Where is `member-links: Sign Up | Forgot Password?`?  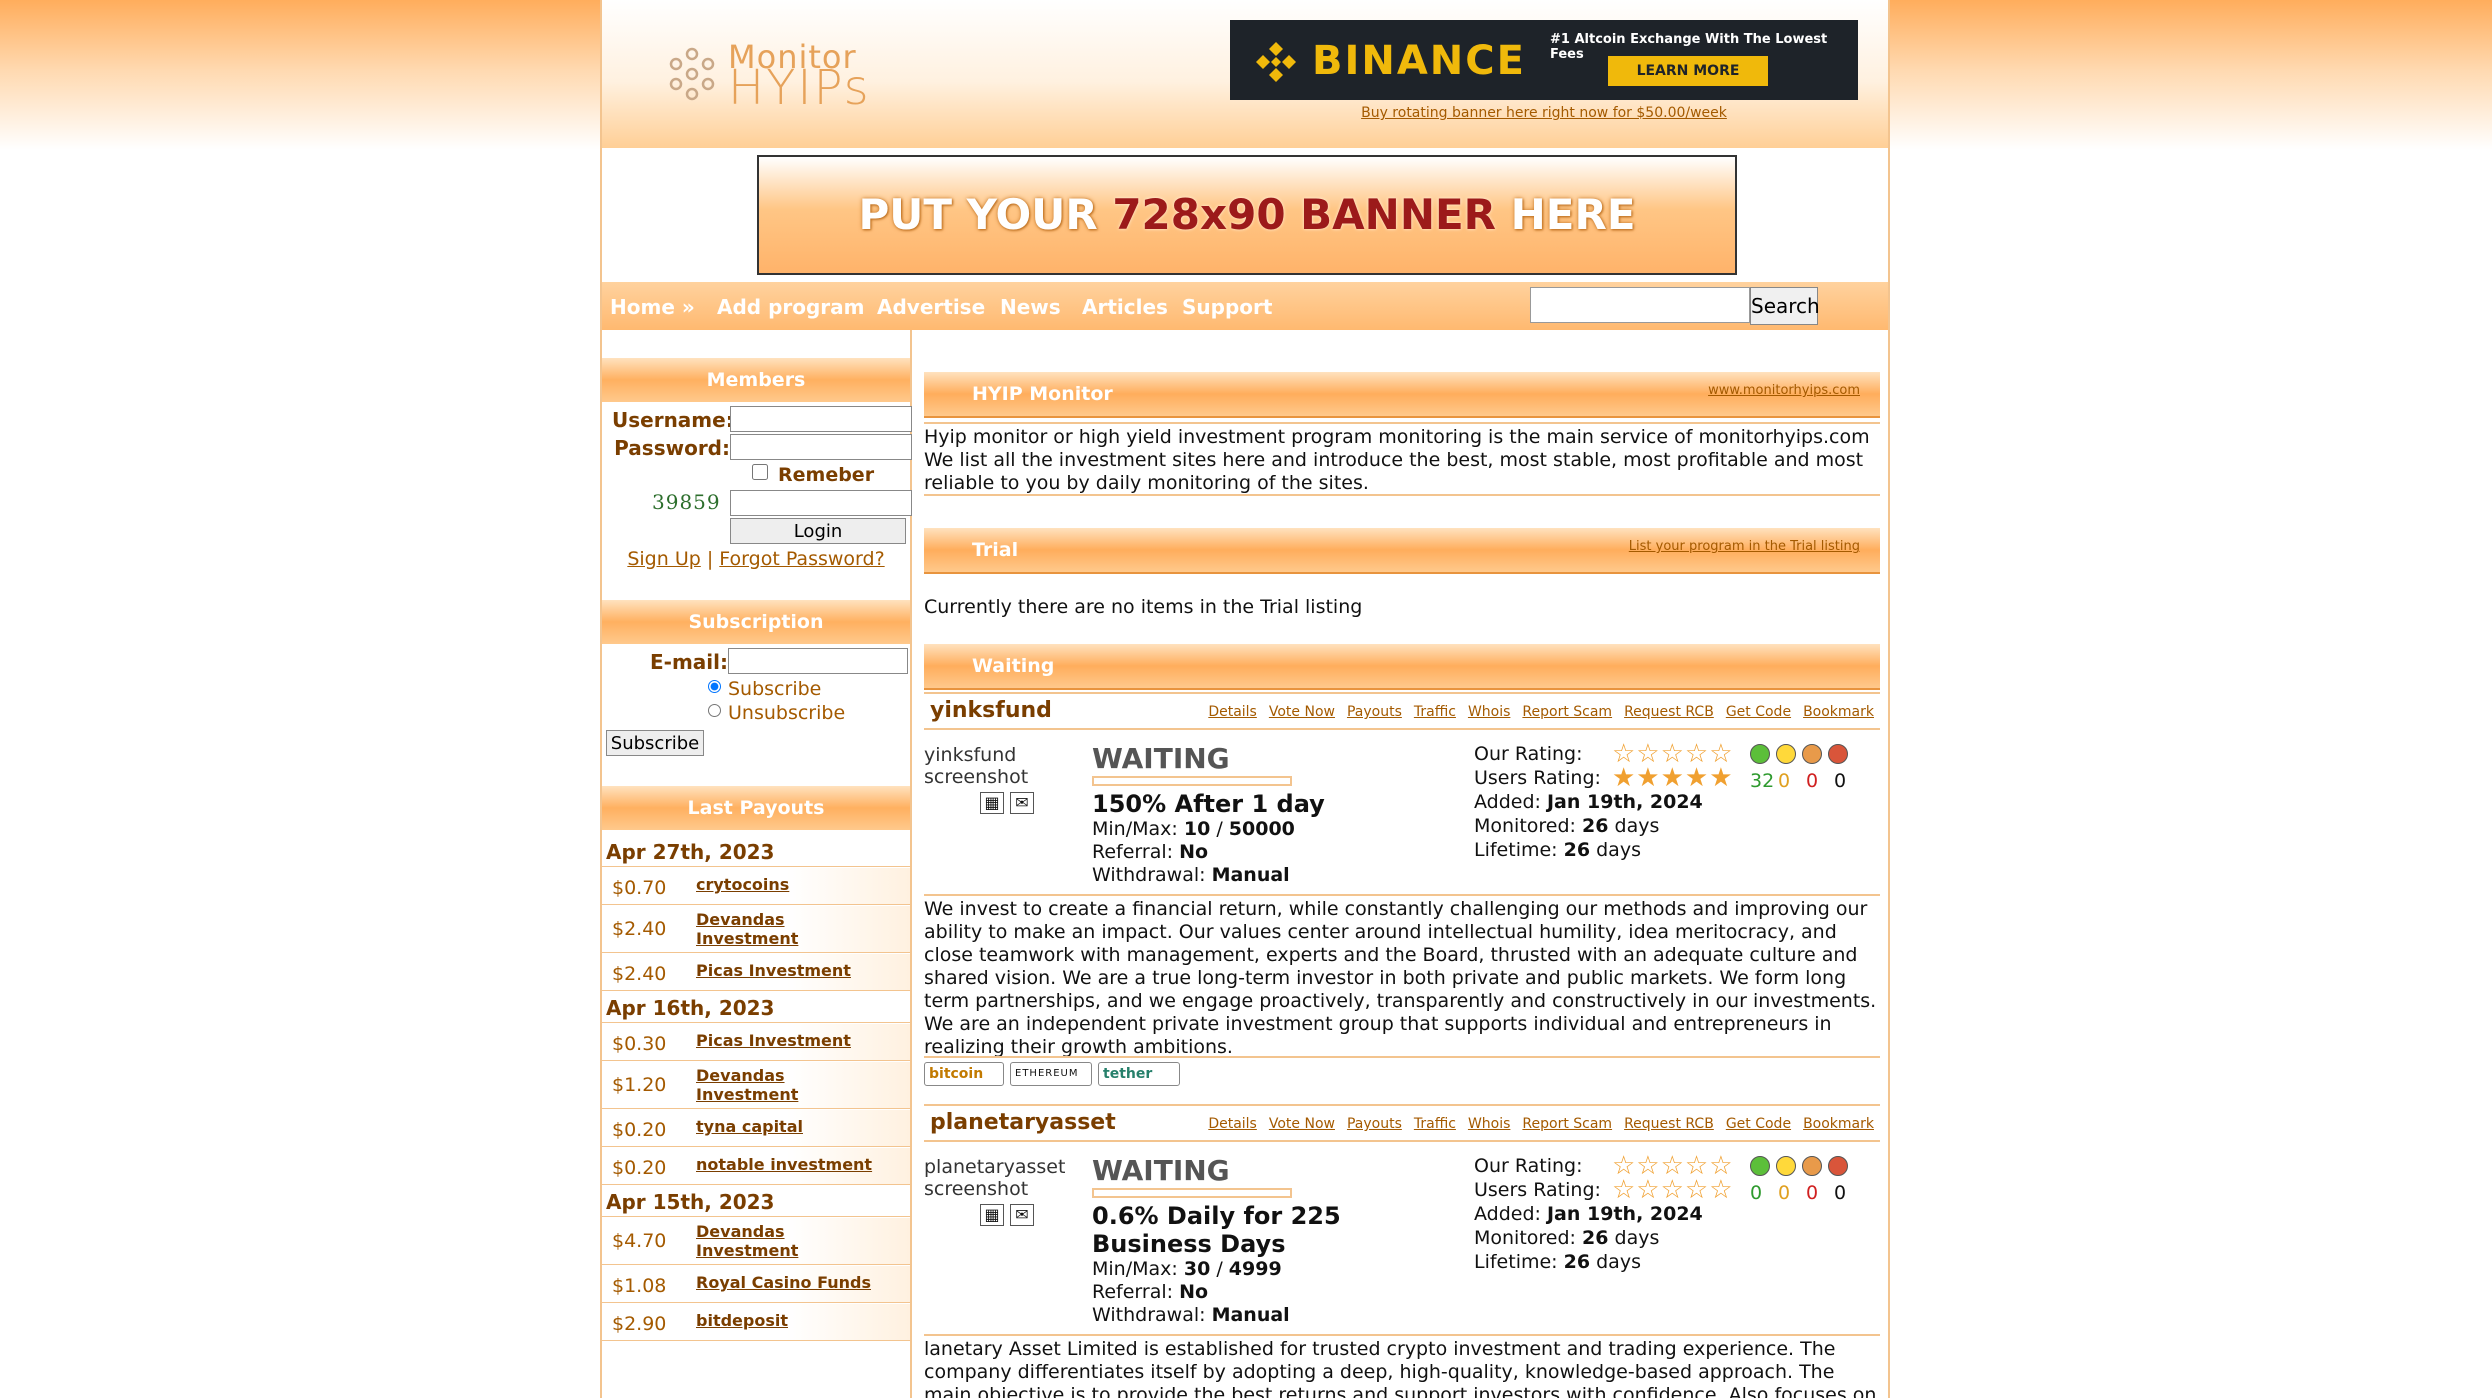
member-links: Sign Up | Forgot Password? is located at coordinates (756, 559).